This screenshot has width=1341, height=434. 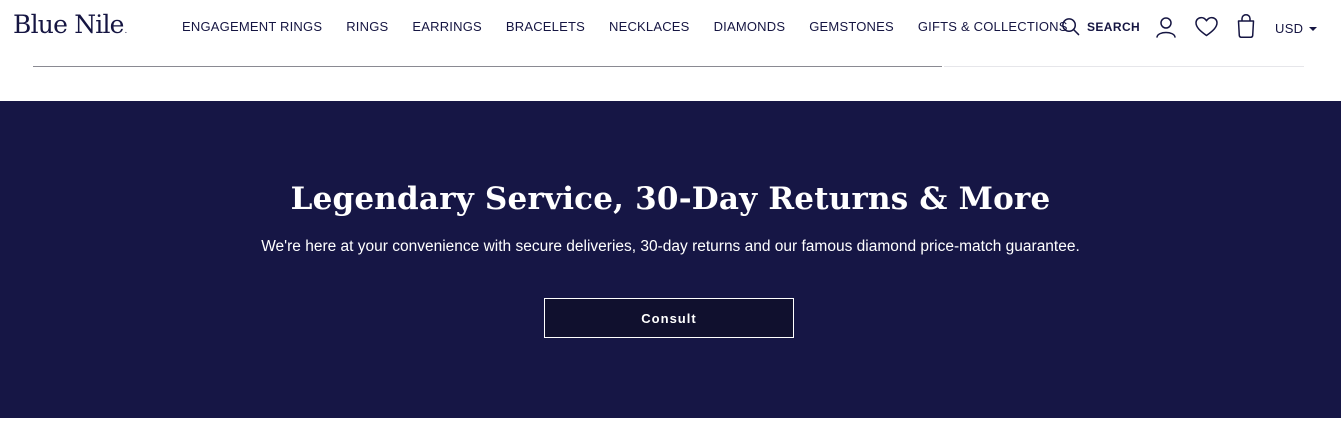 I want to click on currency-label: USD, so click(x=1289, y=28).